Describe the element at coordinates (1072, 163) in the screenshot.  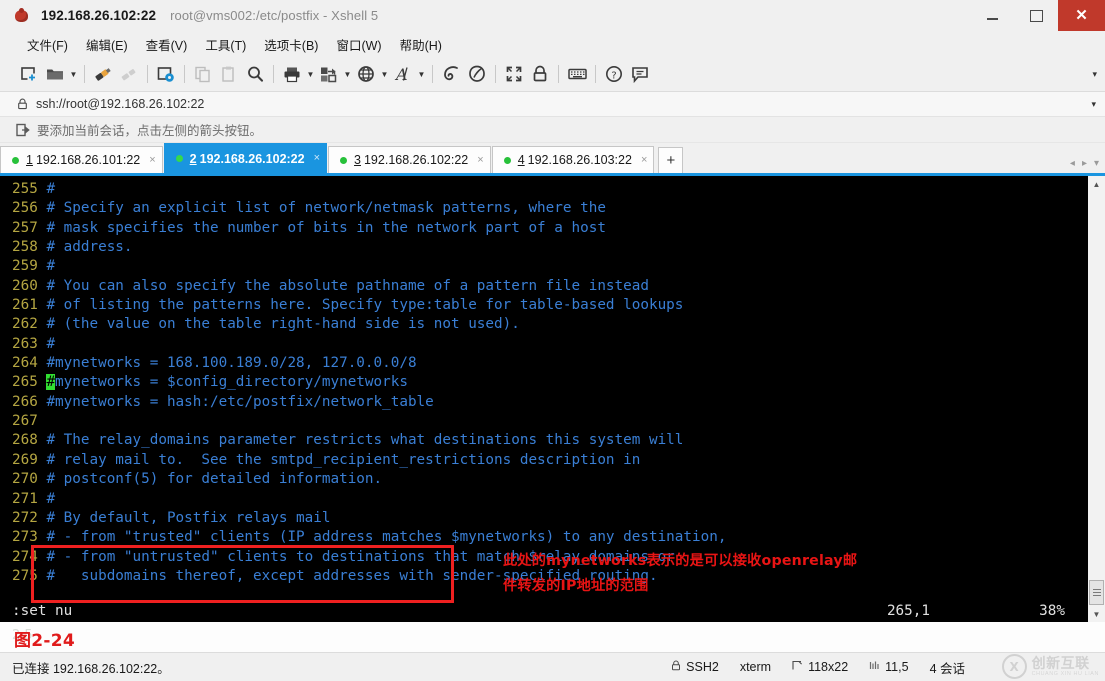
I see `tab-nav-prev-icon: ◂` at that location.